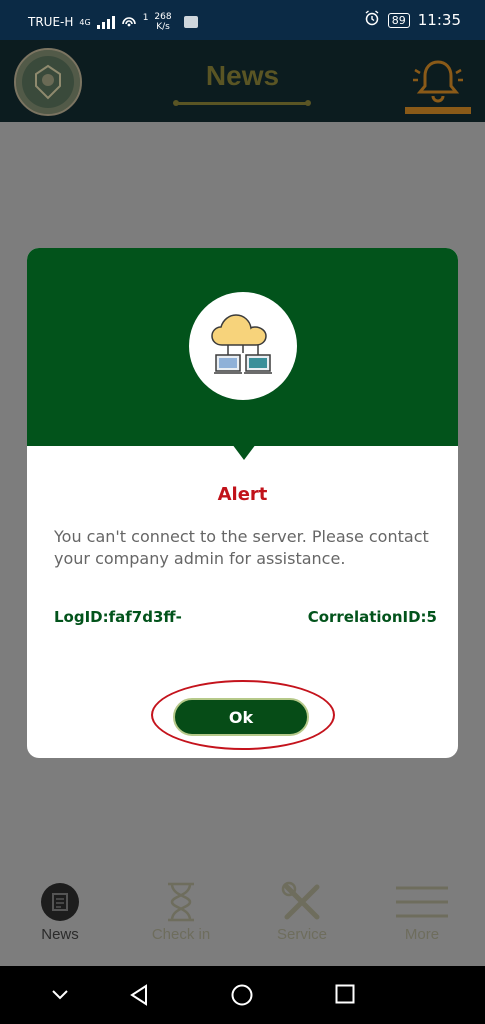 This screenshot has width=485, height=1024. What do you see at coordinates (85, 22) in the screenshot?
I see `network-type: 4G` at bounding box center [85, 22].